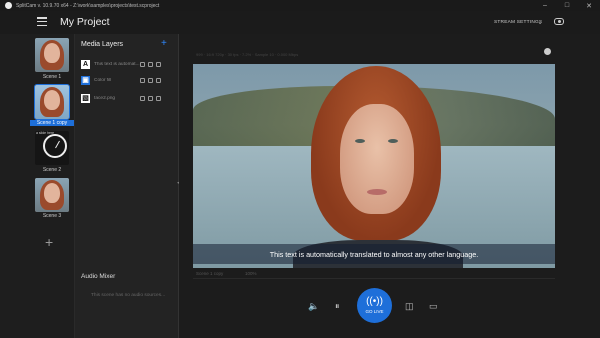 This screenshot has width=600, height=338. Describe the element at coordinates (52, 216) in the screenshot. I see `scene-label-4: Scene 3` at that location.